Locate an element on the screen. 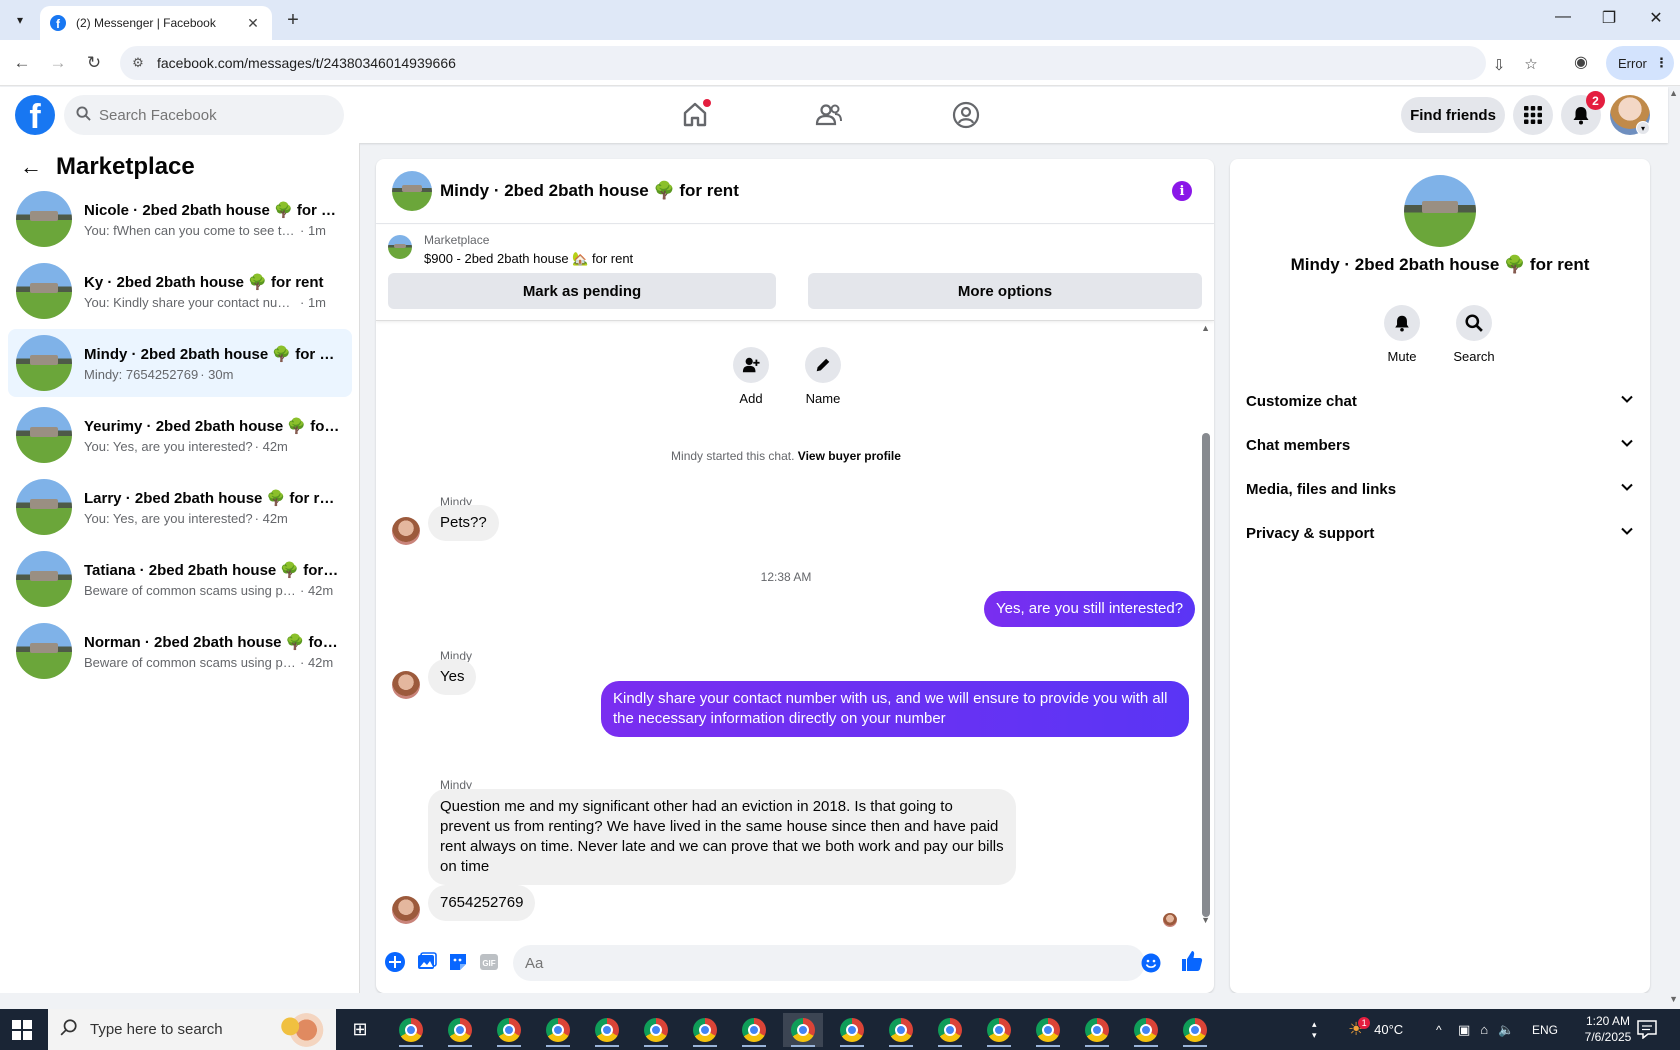 The image size is (1680, 1050). info-icon: i is located at coordinates (1182, 191).